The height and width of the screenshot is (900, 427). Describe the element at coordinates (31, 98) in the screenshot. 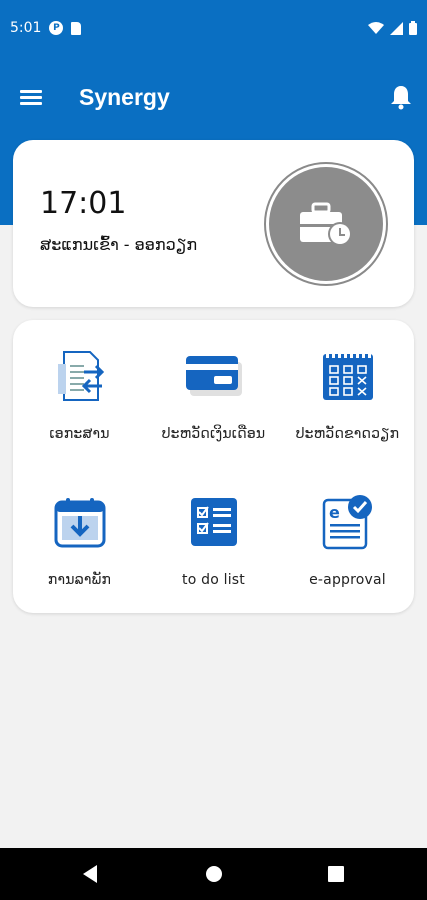

I see `hamburger-menu-icon` at that location.